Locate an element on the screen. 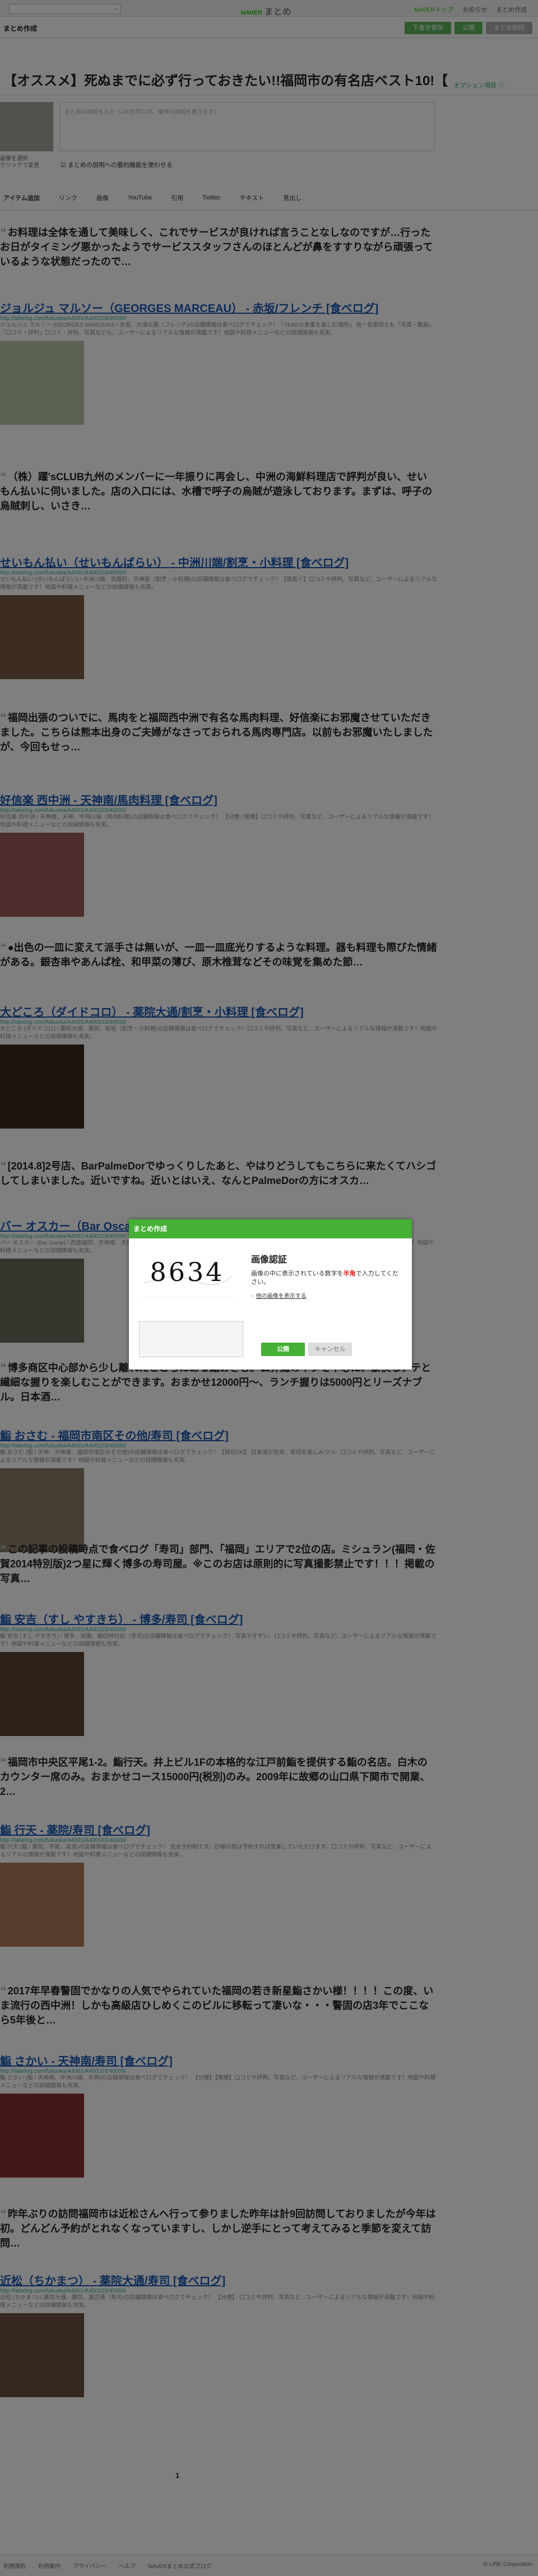 The height and width of the screenshot is (2576, 538). captcha-image: 8634 is located at coordinates (187, 1271).